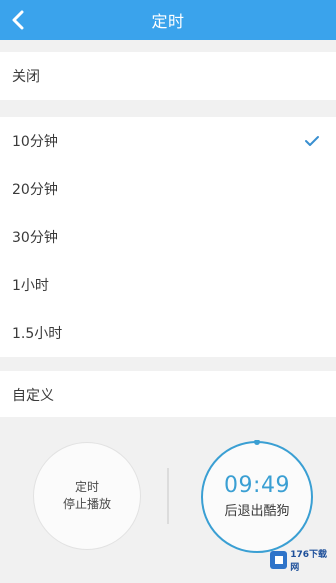 The image size is (336, 583). I want to click on option-label: 20分钟, so click(35, 190).